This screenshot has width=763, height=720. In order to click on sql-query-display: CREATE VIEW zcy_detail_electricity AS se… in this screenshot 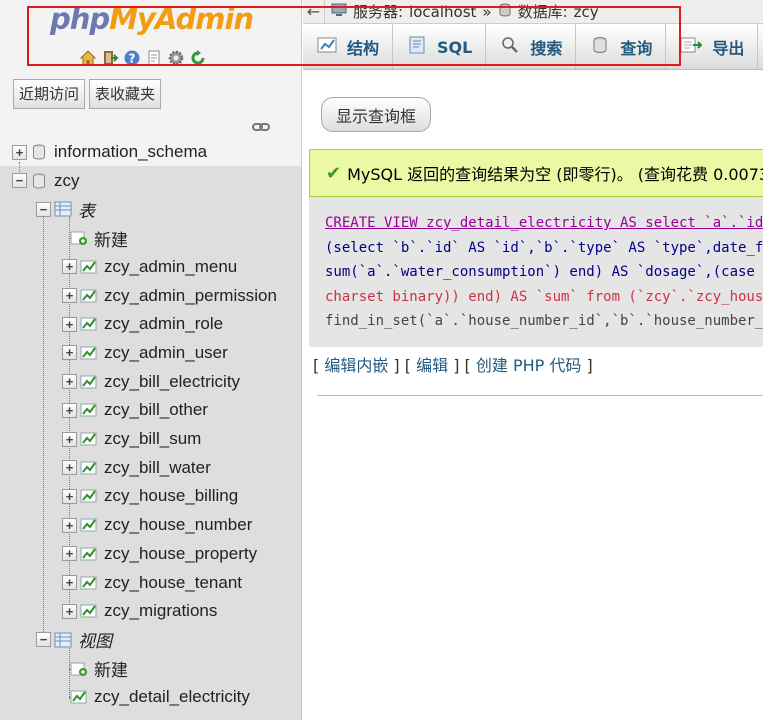, I will do `click(536, 272)`.